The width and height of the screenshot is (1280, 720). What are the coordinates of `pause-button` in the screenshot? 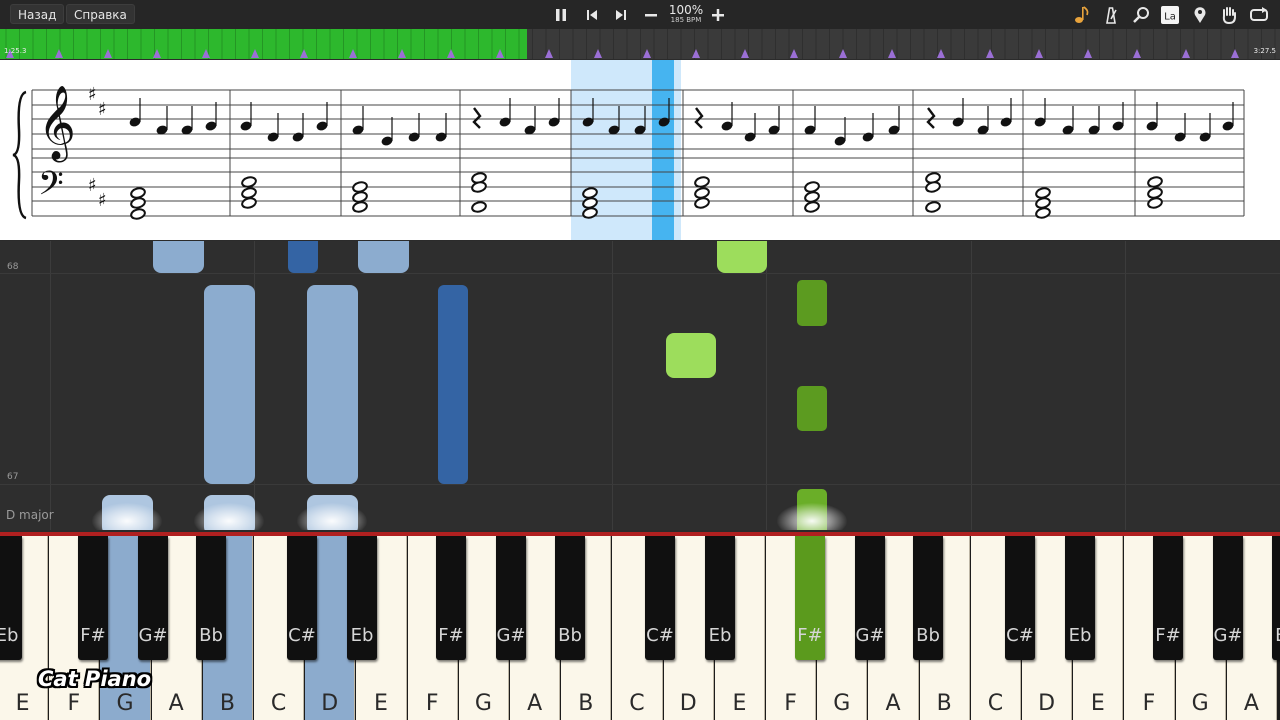 It's located at (561, 15).